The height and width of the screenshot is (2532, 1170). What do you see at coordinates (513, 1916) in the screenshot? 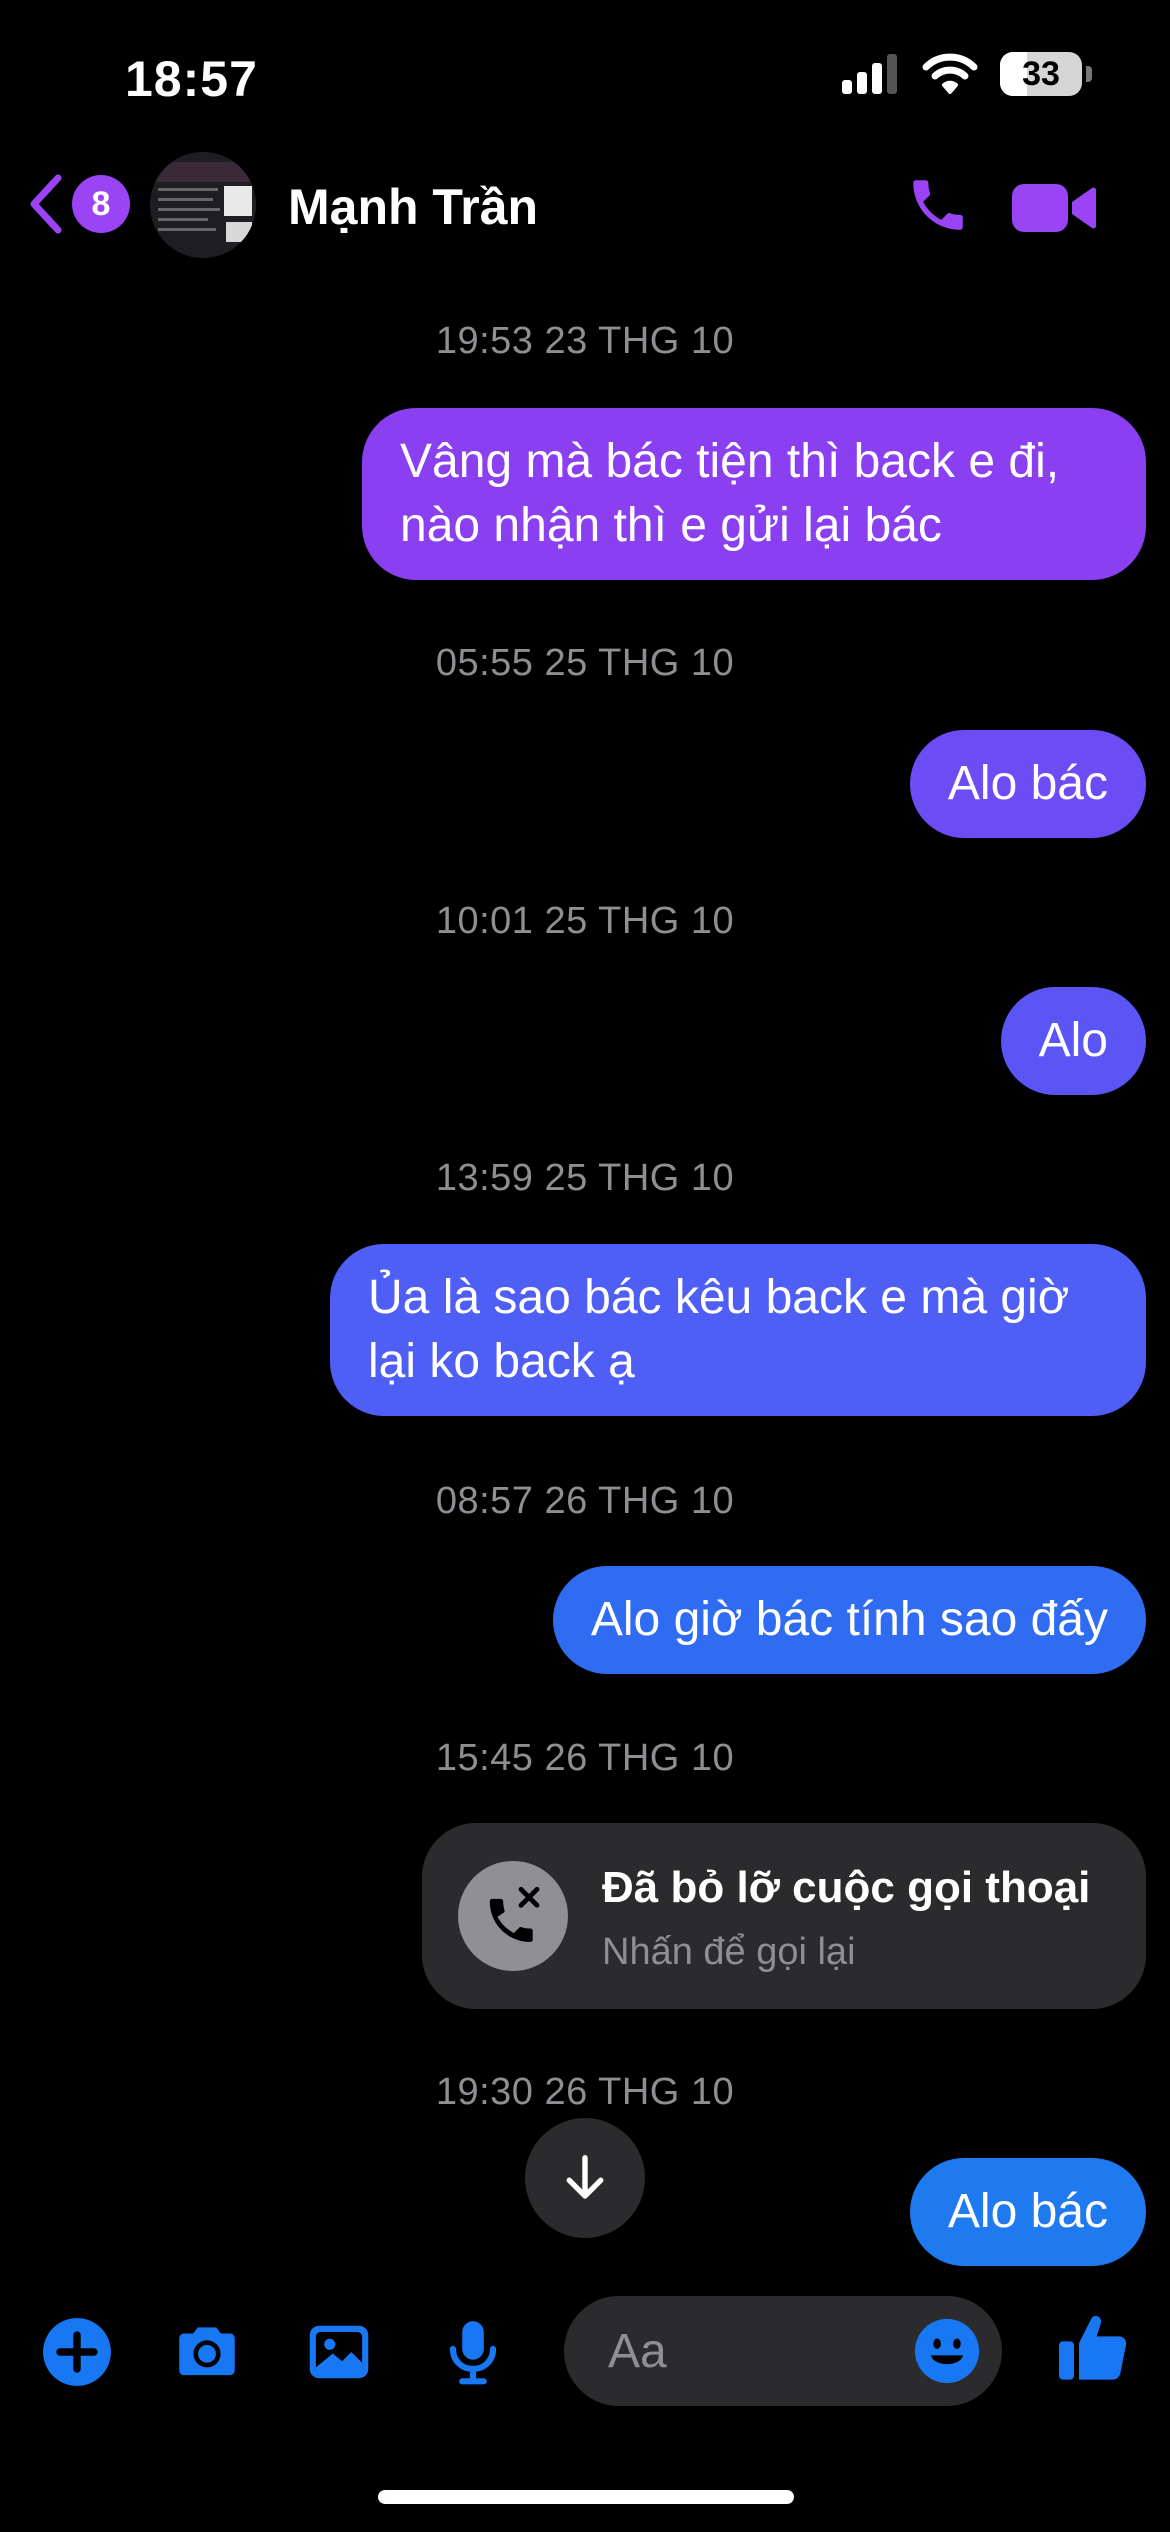
I see `missed-call-icon` at bounding box center [513, 1916].